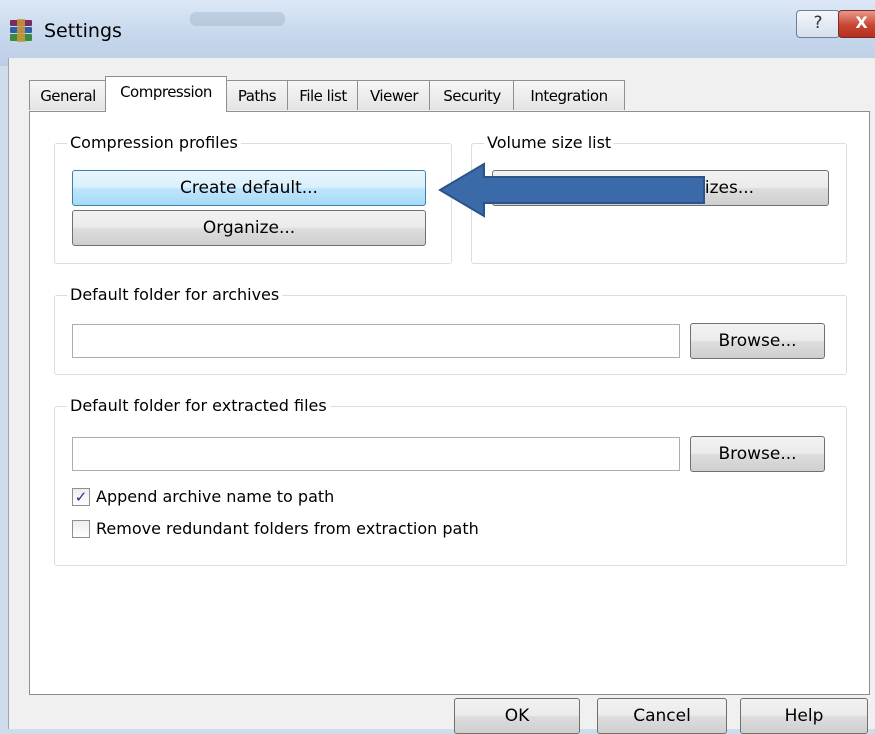 The image size is (875, 734). What do you see at coordinates (569, 95) in the screenshot?
I see `tab-integration: Integration` at bounding box center [569, 95].